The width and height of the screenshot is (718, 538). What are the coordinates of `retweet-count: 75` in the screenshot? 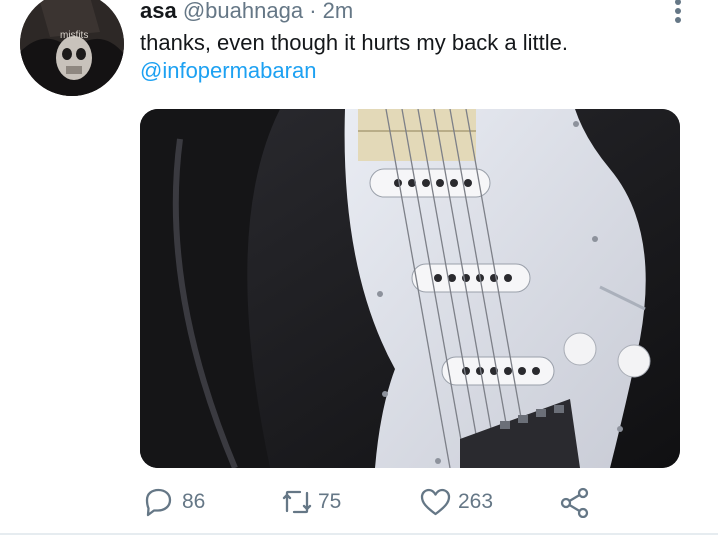 It's located at (330, 501).